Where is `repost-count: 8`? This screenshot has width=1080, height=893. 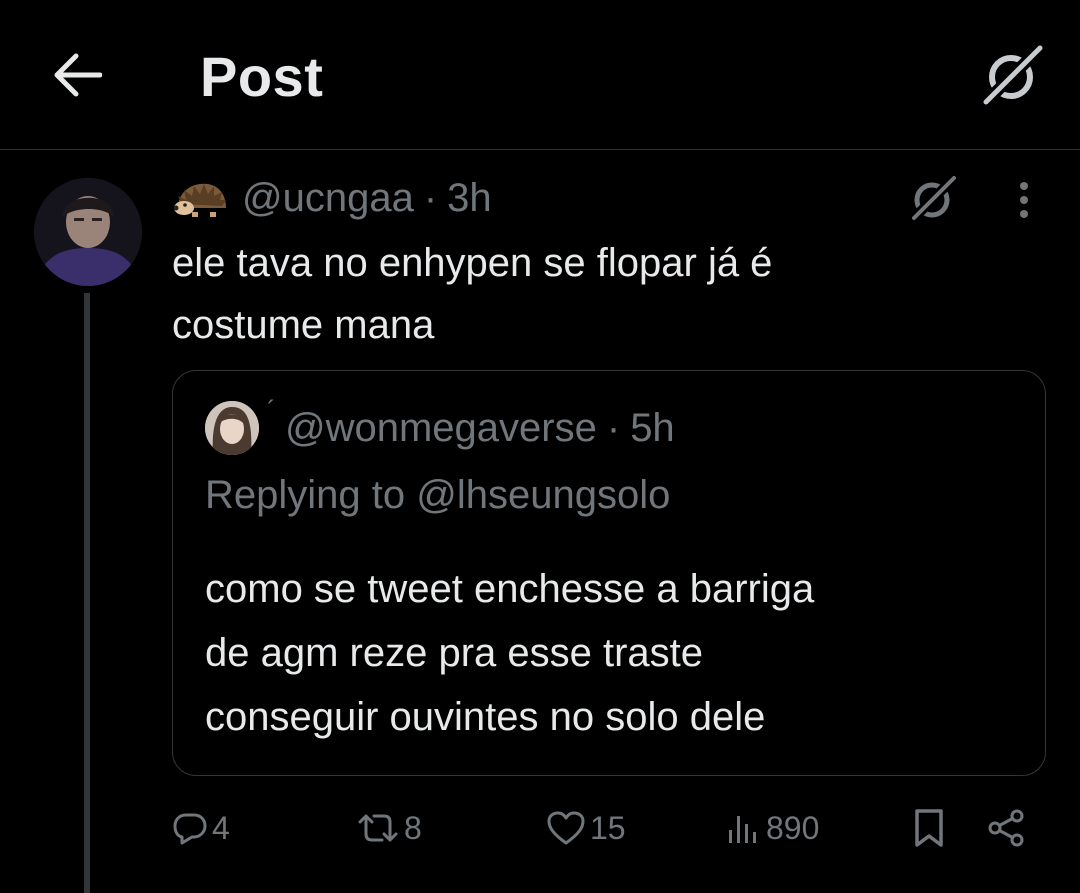
repost-count: 8 is located at coordinates (413, 827).